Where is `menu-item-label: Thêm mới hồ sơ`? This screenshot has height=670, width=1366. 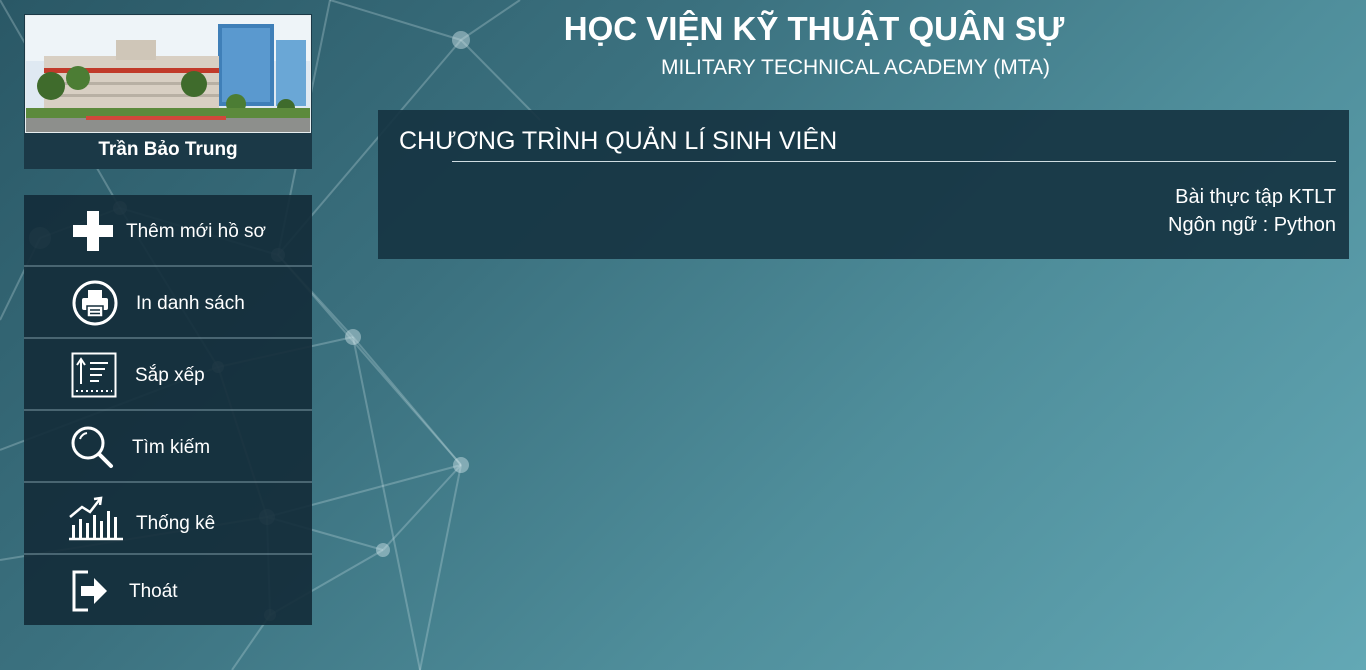 menu-item-label: Thêm mới hồ sơ is located at coordinates (196, 231).